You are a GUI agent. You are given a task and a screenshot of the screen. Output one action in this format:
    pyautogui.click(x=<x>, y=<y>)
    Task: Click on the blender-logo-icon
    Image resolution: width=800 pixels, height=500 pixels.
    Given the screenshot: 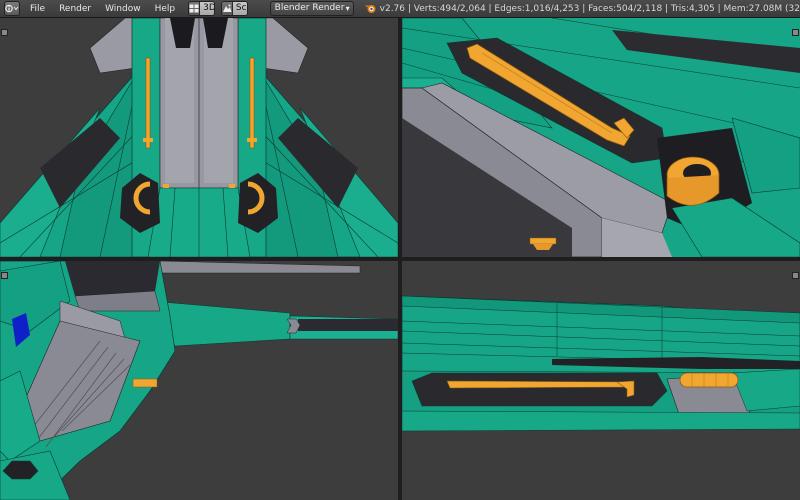 What is the action you would take?
    pyautogui.click(x=370, y=8)
    